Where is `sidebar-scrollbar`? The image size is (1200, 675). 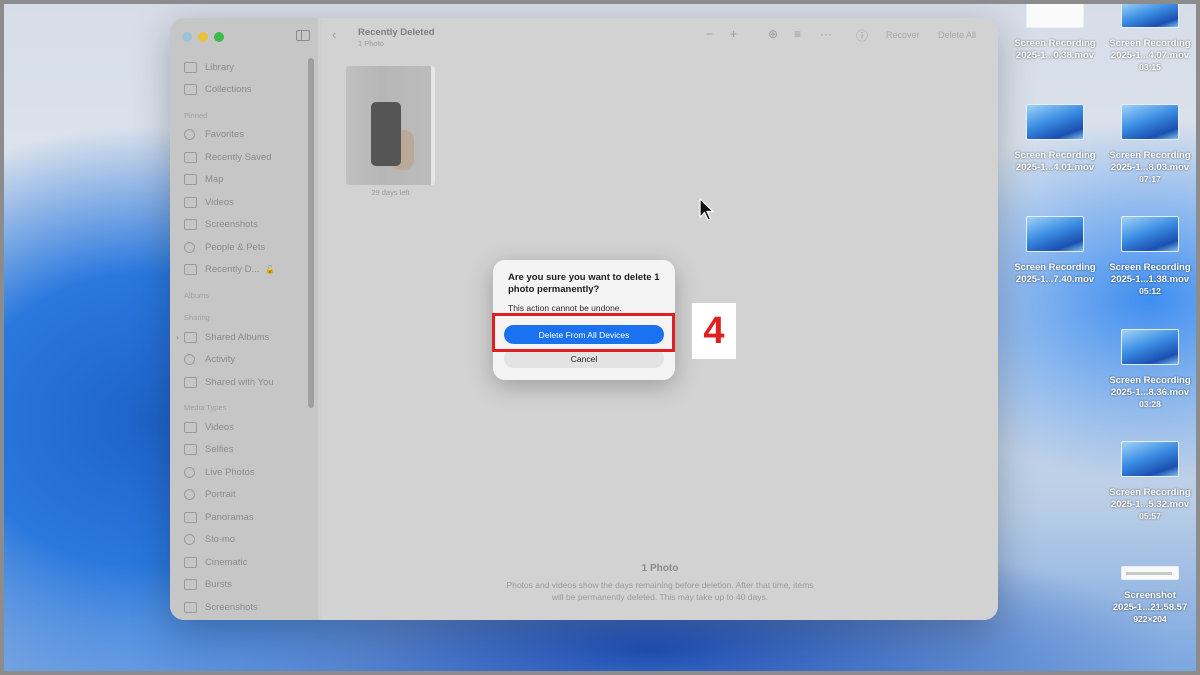
sidebar-scrollbar is located at coordinates (311, 233).